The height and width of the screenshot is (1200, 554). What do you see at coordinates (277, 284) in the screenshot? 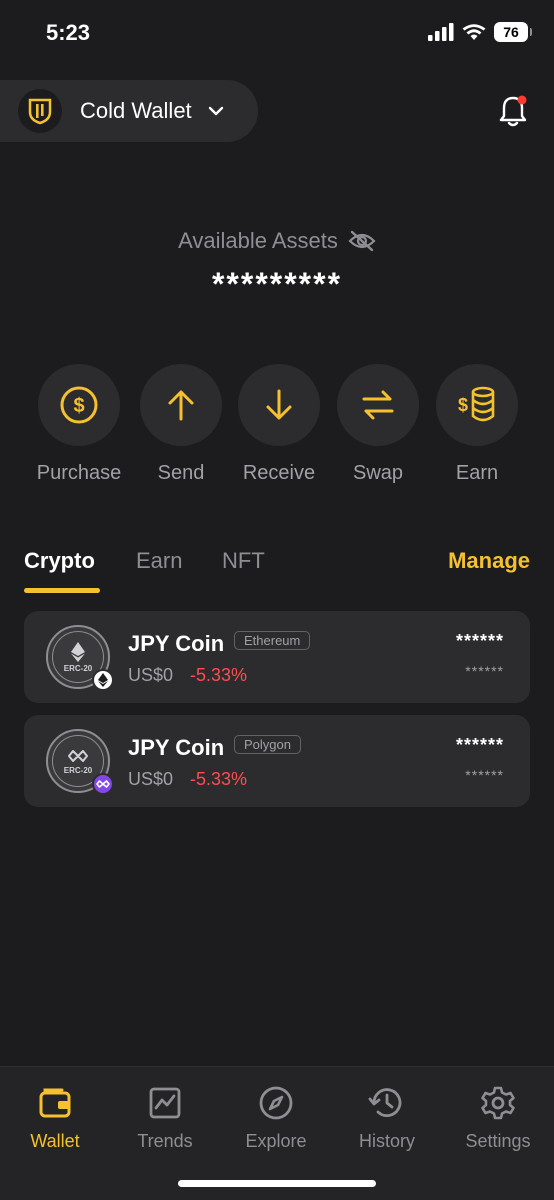
I see `available-assets-value: *********` at bounding box center [277, 284].